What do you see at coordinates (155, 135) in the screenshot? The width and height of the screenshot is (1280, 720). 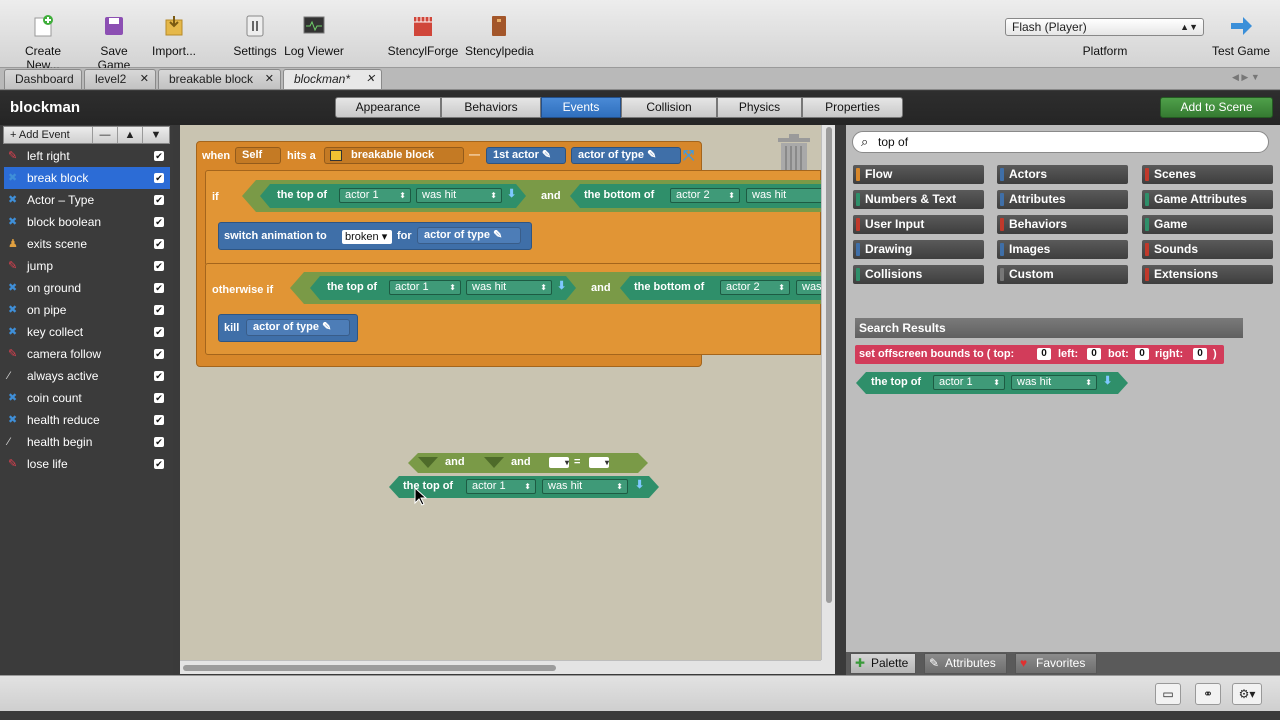 I see `move-down-button: ▼` at bounding box center [155, 135].